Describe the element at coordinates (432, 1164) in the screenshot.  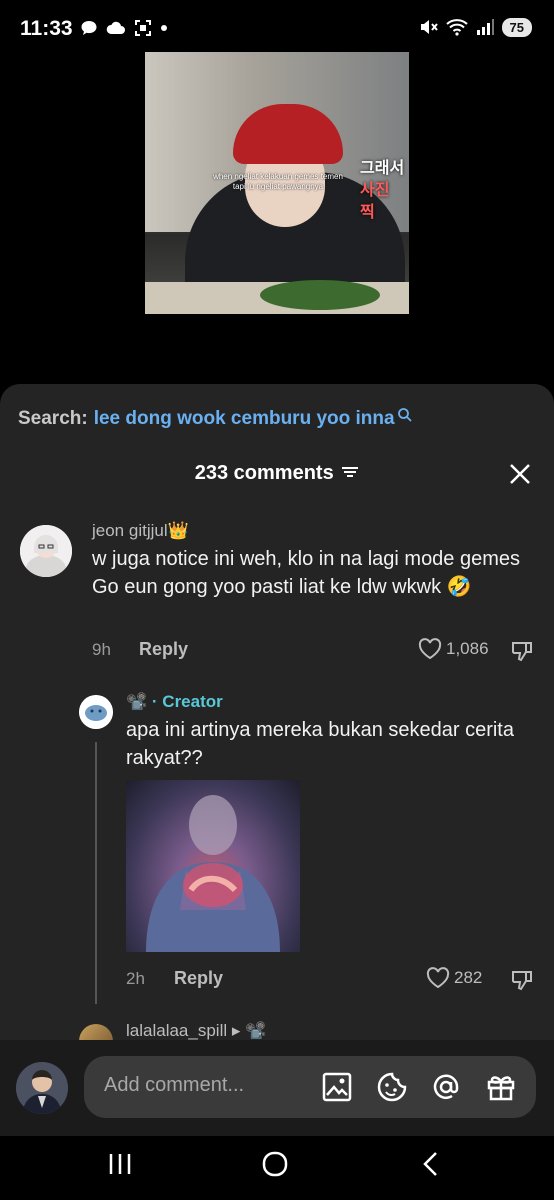
I see `back-icon` at that location.